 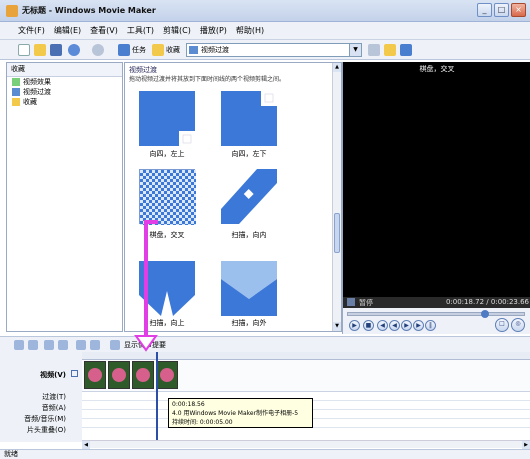 I want to click on toolbar: 任务 收藏 视频过渡 ▼, so click(x=265, y=50).